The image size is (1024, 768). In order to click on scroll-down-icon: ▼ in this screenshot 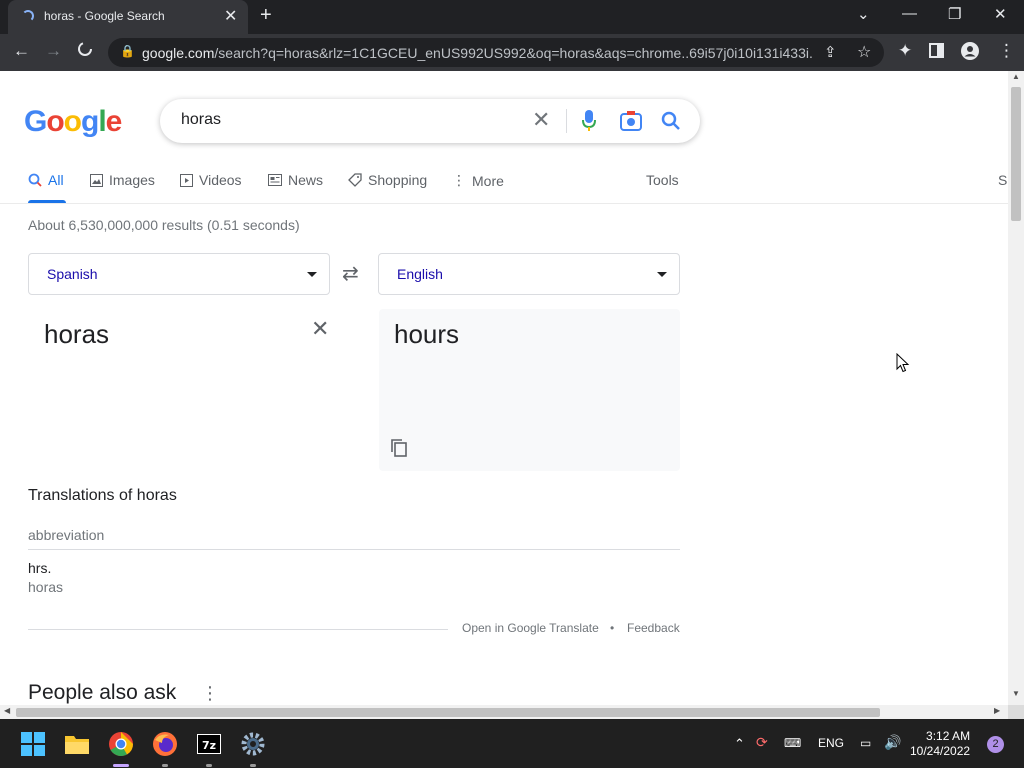, I will do `click(1016, 693)`.